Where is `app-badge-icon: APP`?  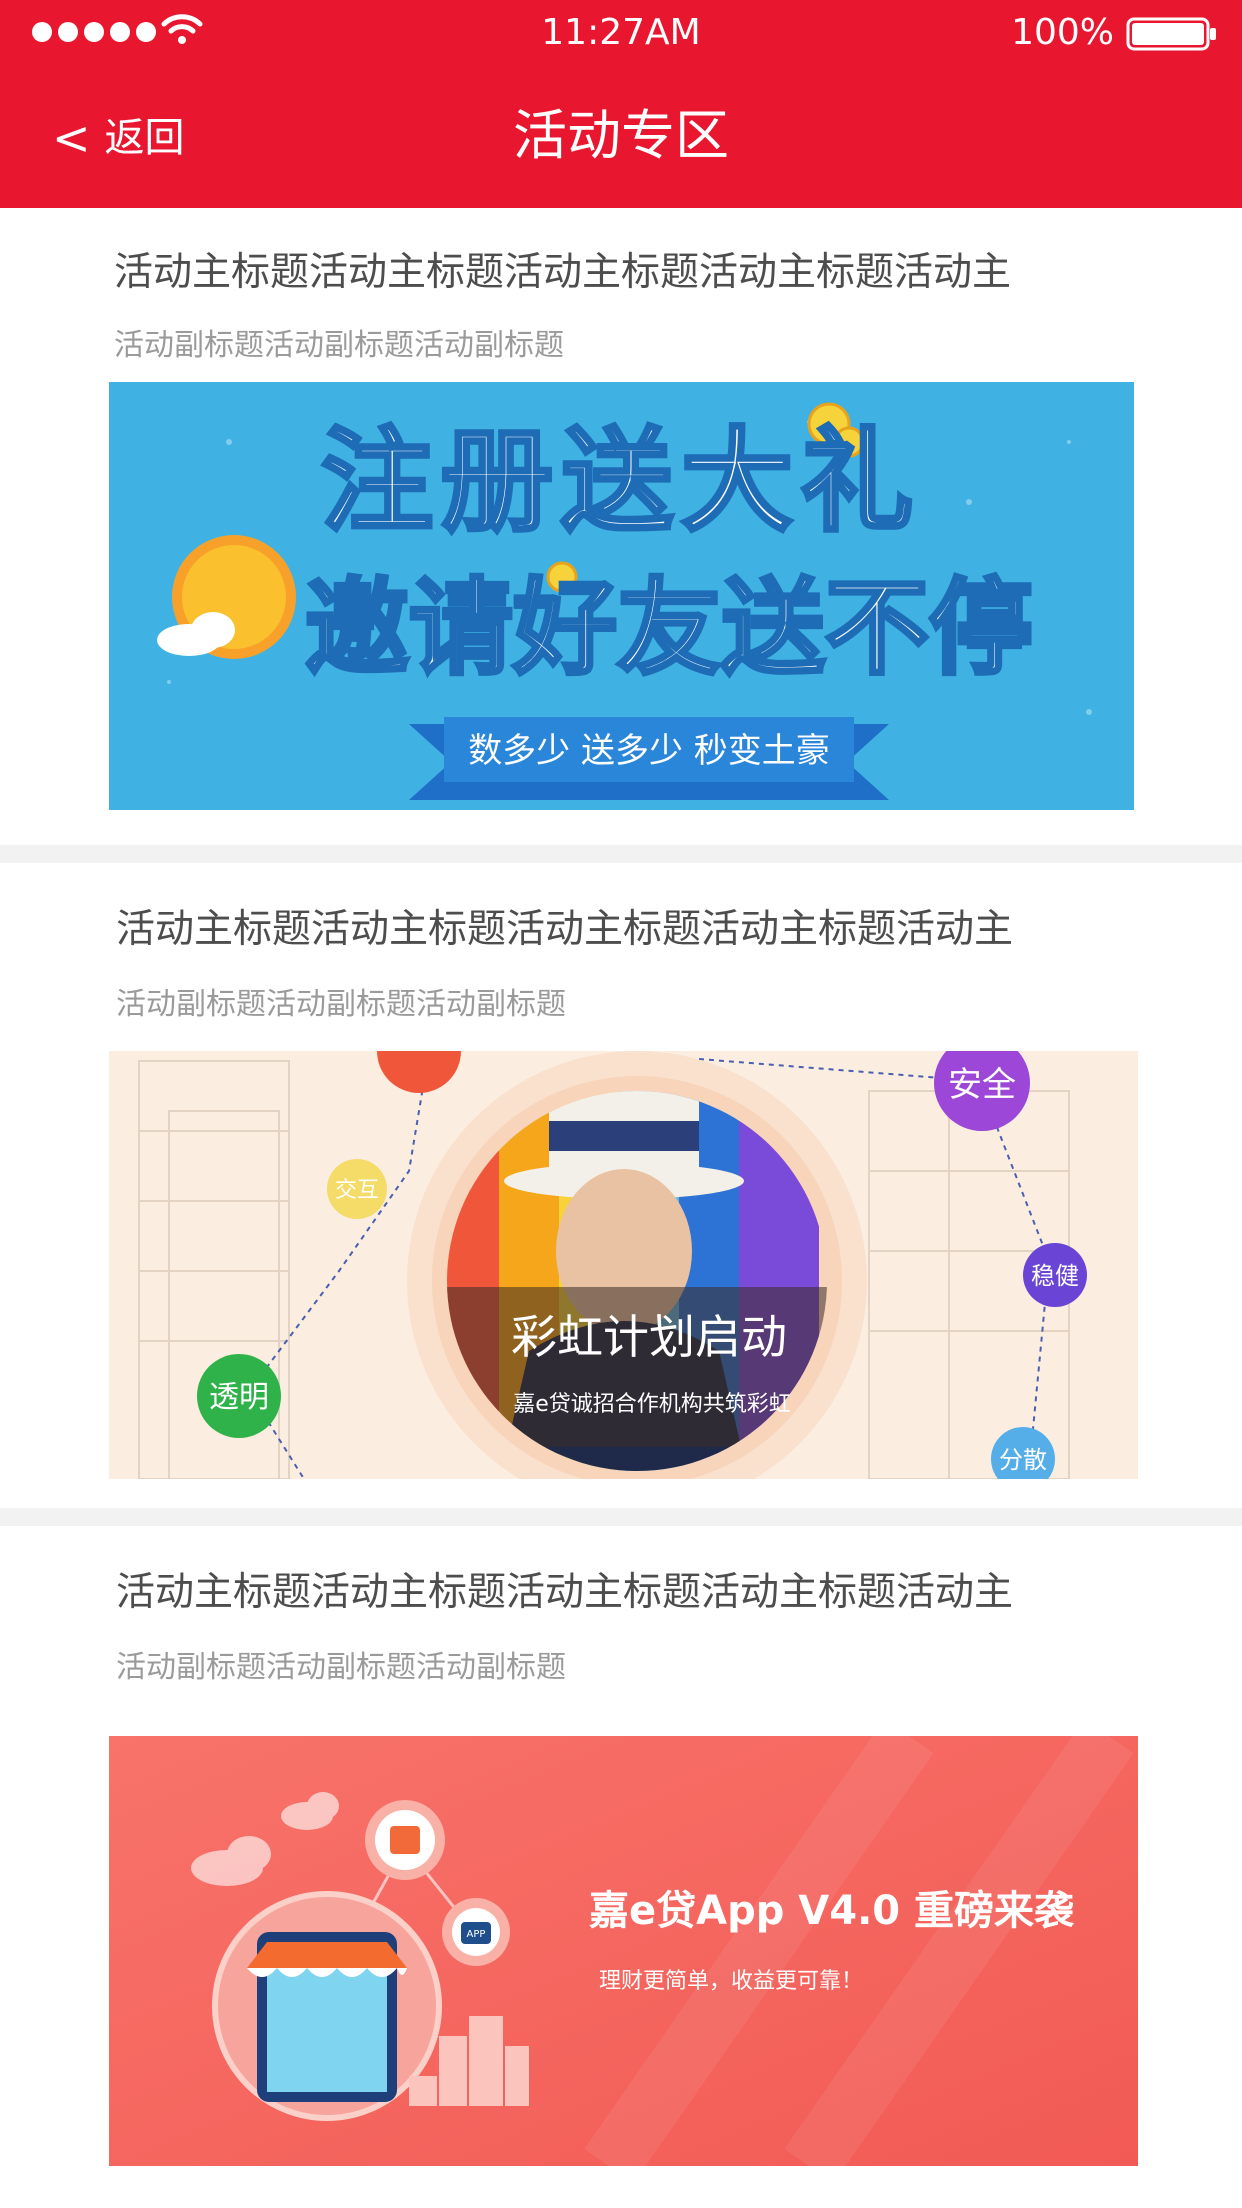
app-badge-icon: APP is located at coordinates (476, 1932).